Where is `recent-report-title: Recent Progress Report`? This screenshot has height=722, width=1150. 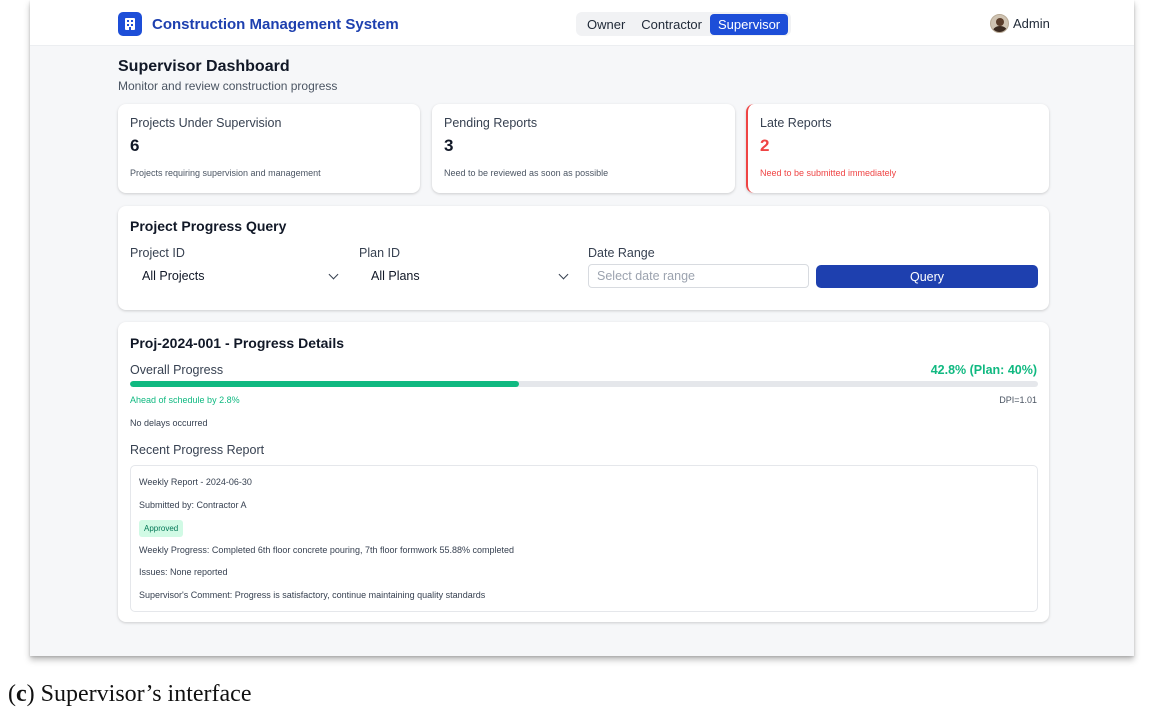 recent-report-title: Recent Progress Report is located at coordinates (197, 450).